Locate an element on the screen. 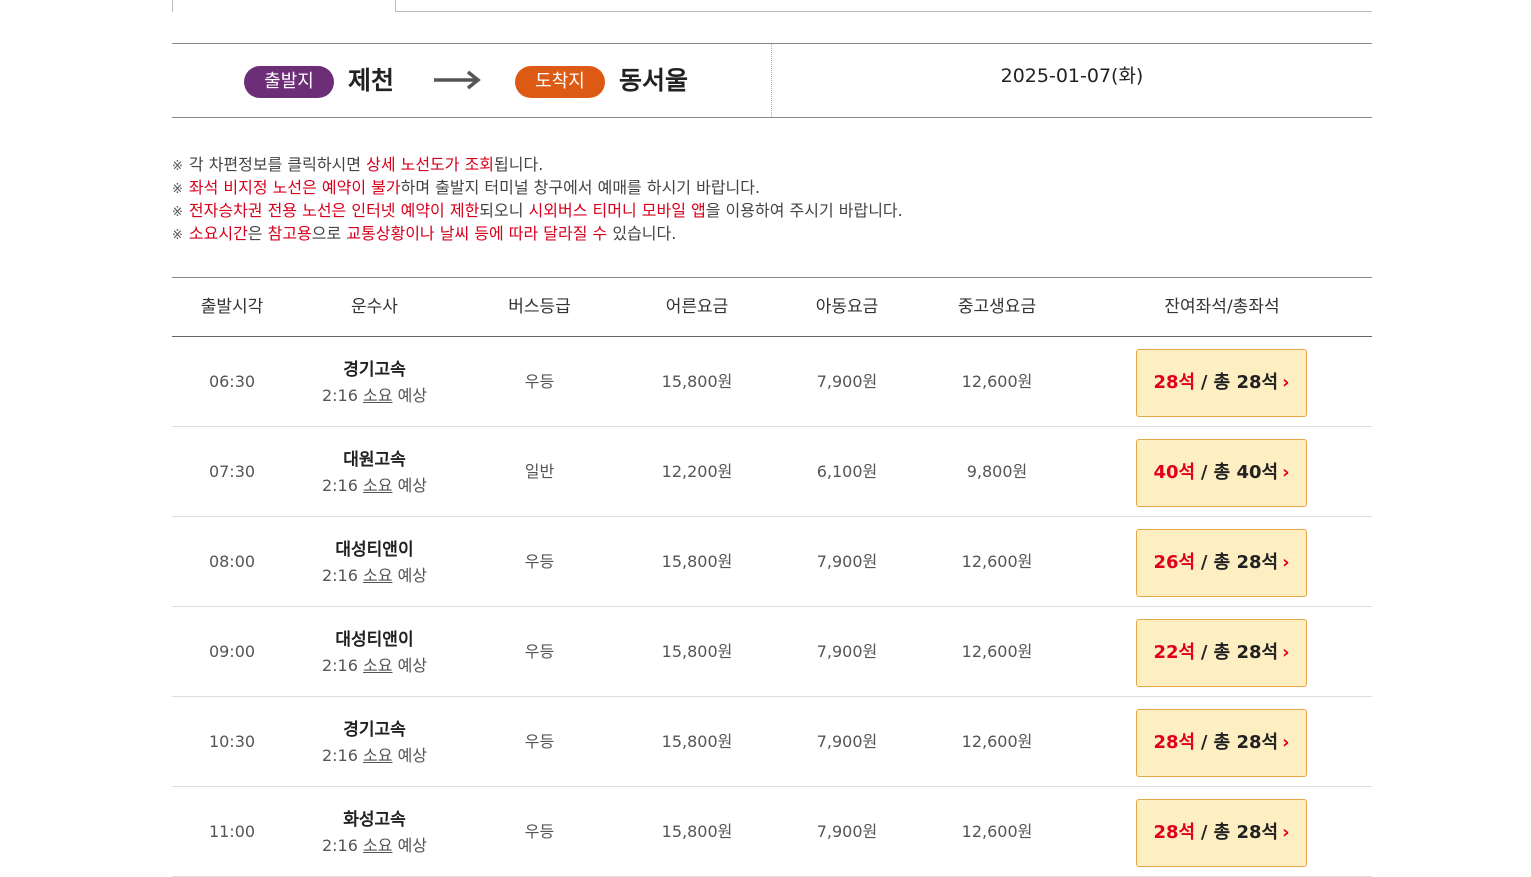 The width and height of the screenshot is (1531, 877). notice-text: 으로 is located at coordinates (329, 233).